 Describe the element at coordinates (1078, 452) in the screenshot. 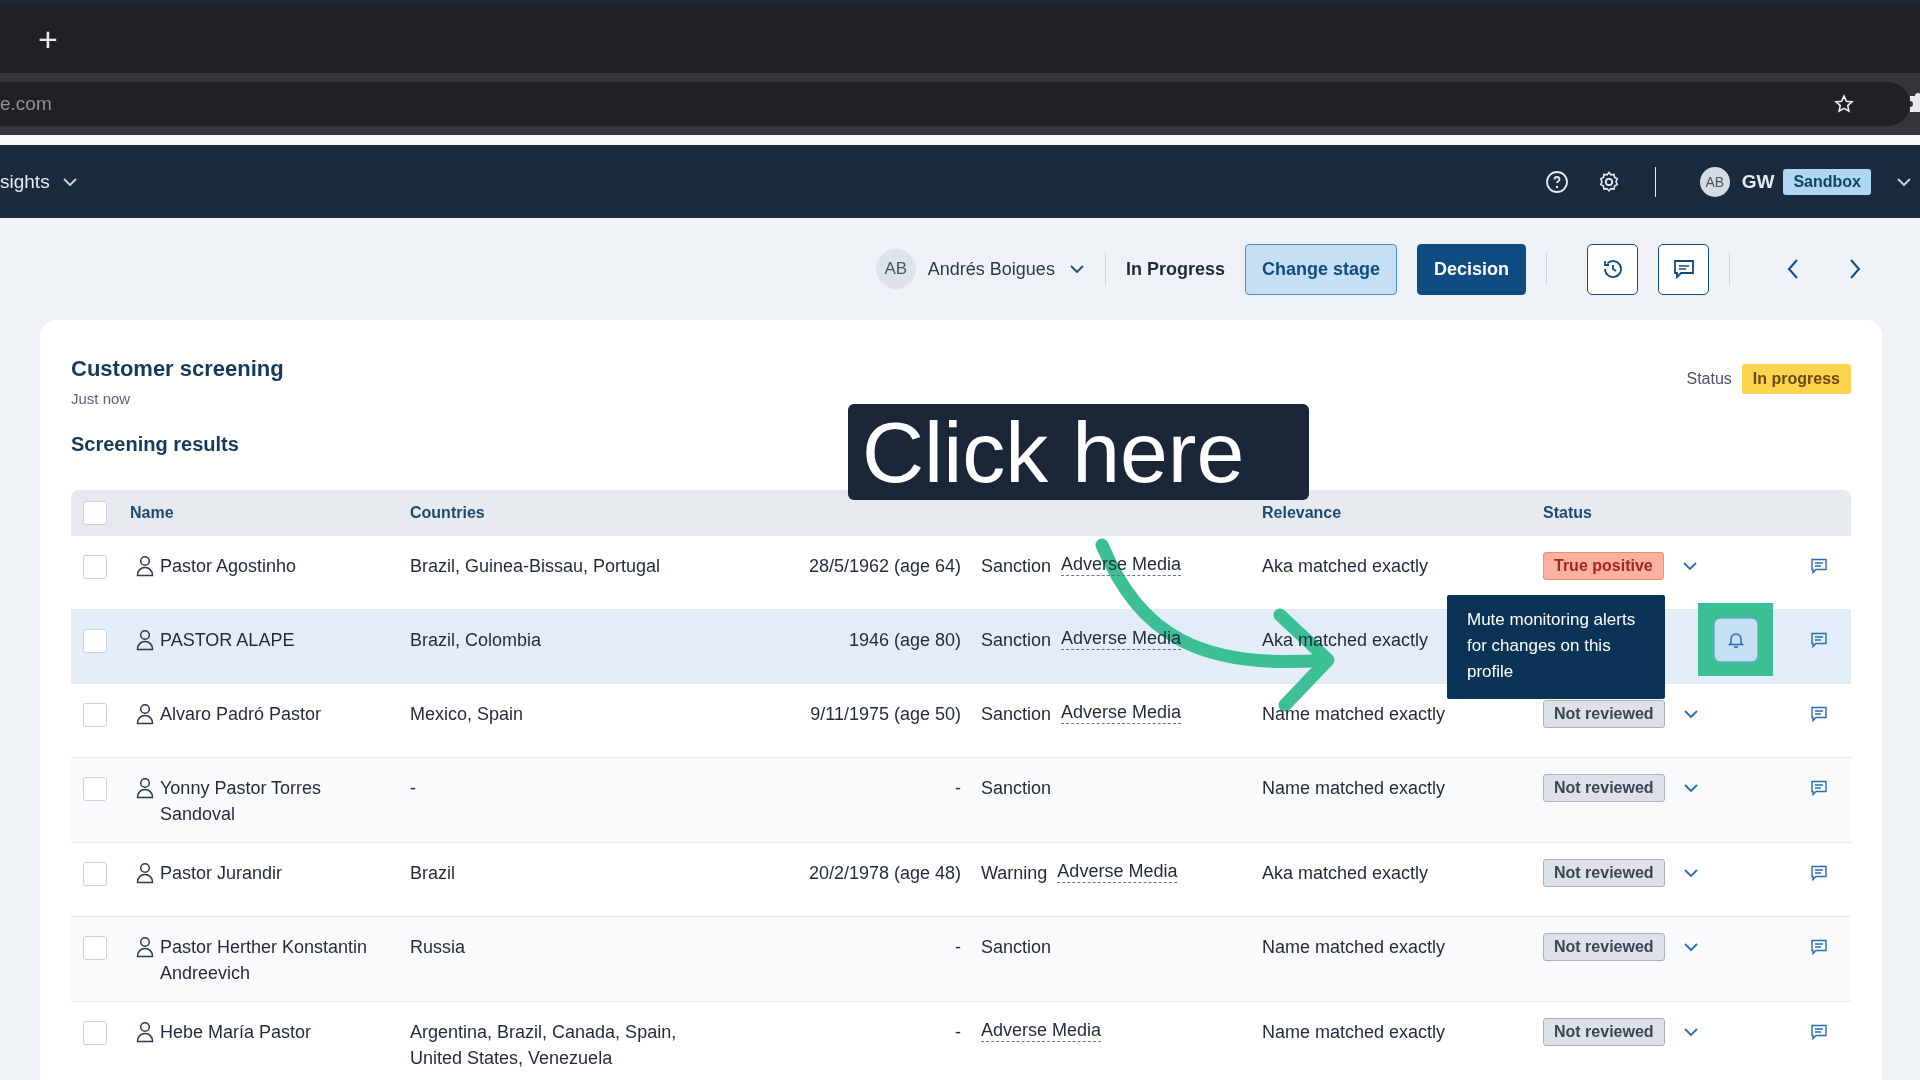

I see `callout-label: Click here` at that location.